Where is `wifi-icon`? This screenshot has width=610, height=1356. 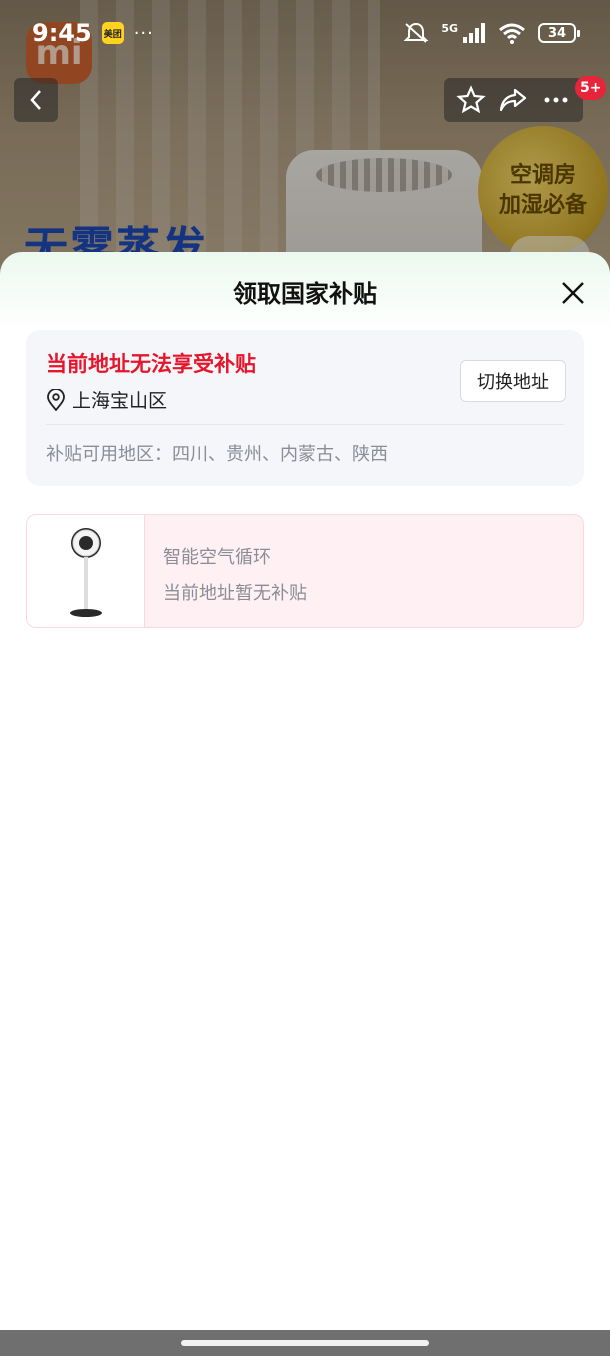 wifi-icon is located at coordinates (512, 33).